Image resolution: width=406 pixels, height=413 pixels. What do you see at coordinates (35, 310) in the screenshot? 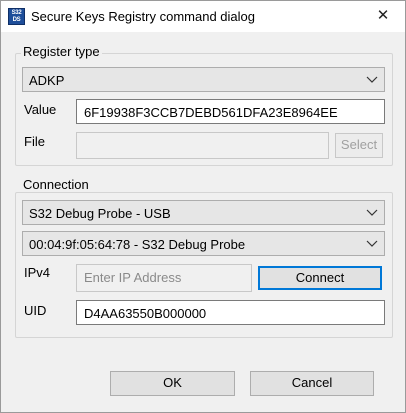
I see `uid-label: UID` at bounding box center [35, 310].